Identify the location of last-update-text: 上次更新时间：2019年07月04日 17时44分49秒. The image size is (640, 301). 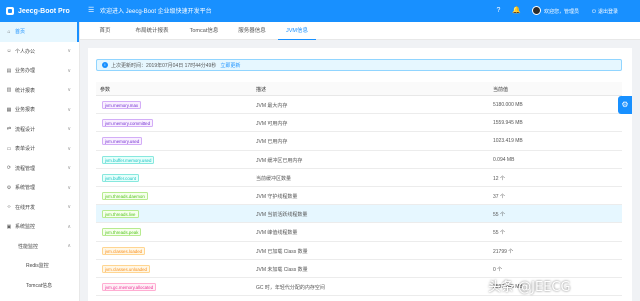
(164, 65).